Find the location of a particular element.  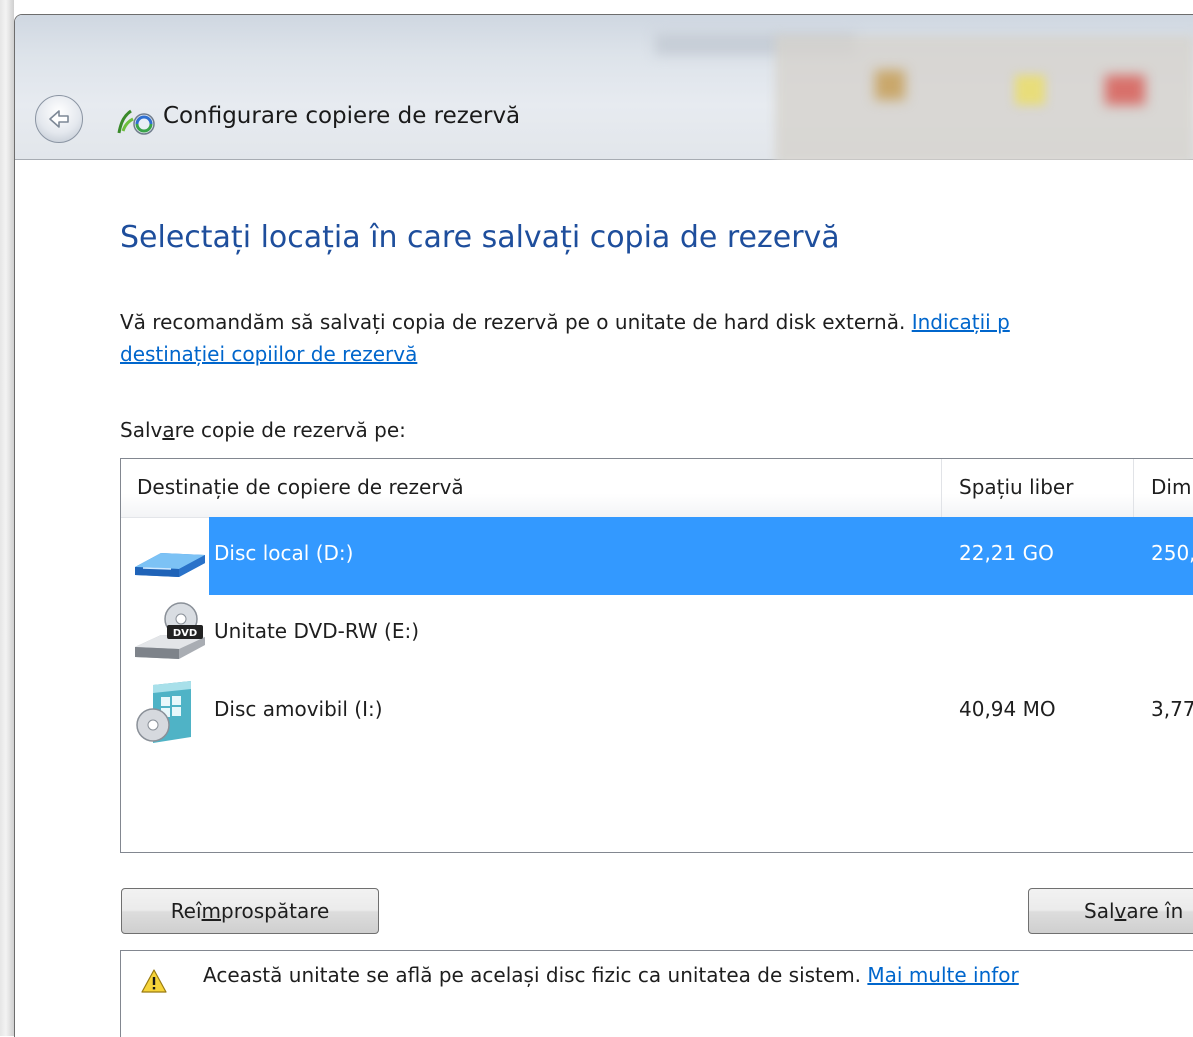

save-settings-button: Salvare în is located at coordinates (1110, 911).